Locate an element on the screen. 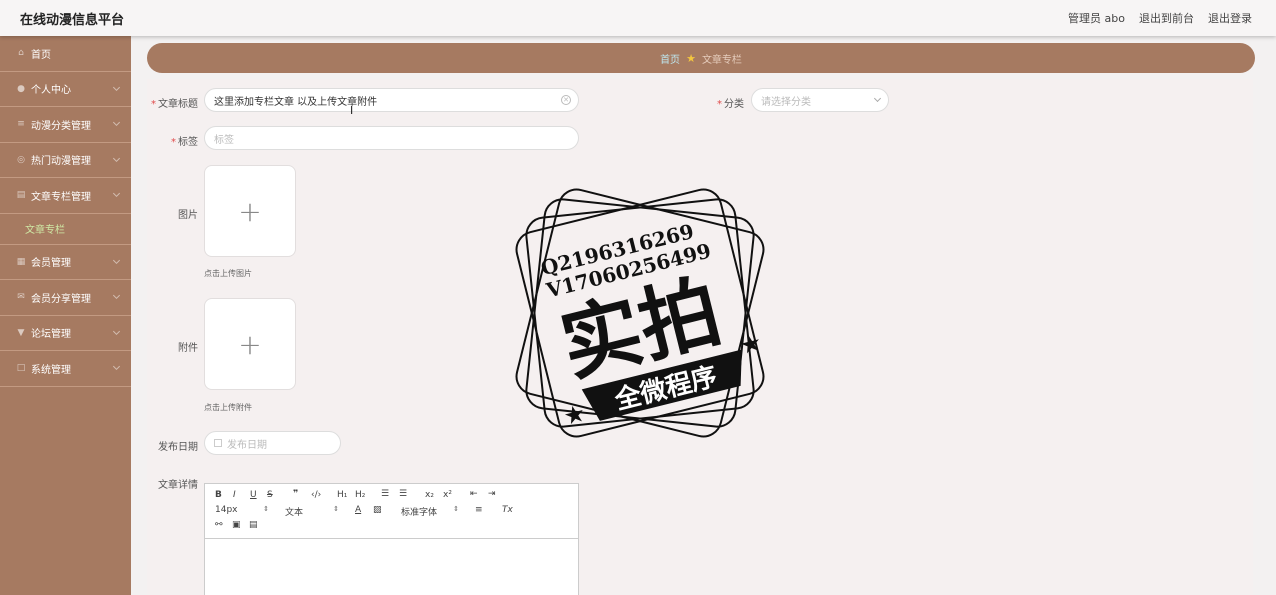 The width and height of the screenshot is (1276, 595). clear-icon: ✕ is located at coordinates (566, 100).